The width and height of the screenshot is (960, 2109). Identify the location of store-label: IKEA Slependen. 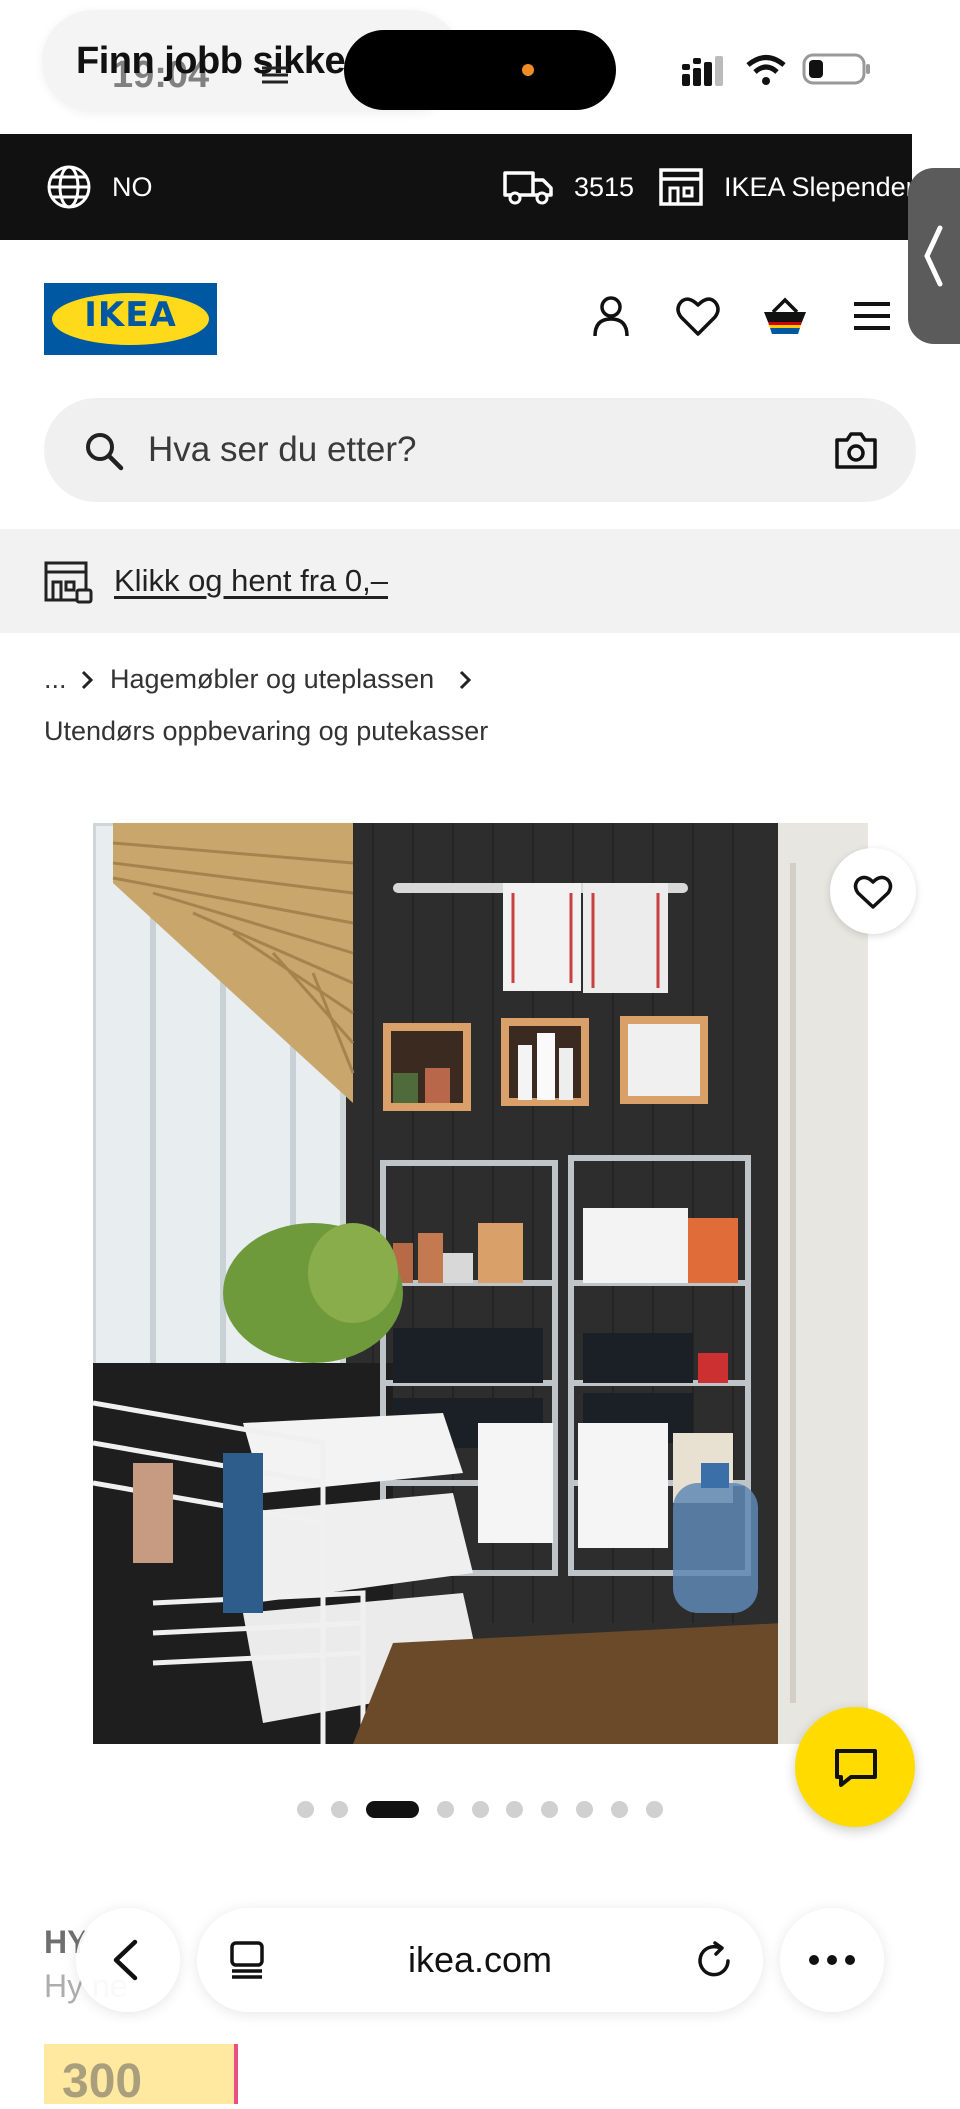
(822, 186).